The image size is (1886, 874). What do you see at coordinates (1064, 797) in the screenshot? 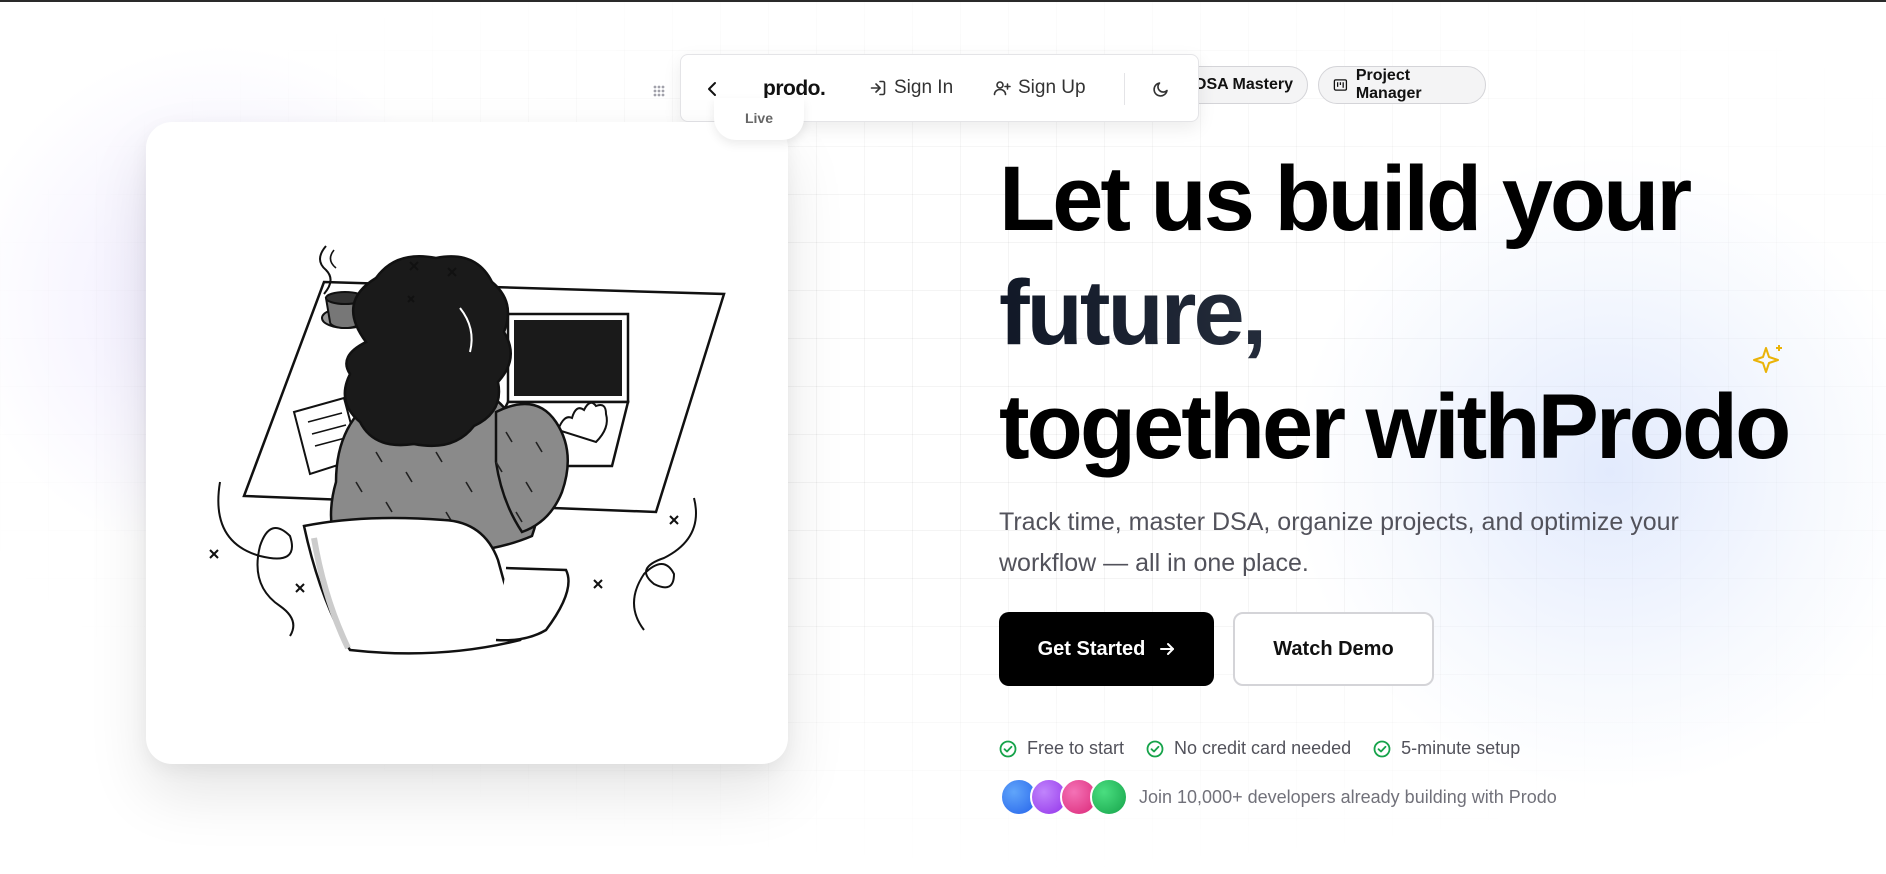
I see `avatar-stack` at bounding box center [1064, 797].